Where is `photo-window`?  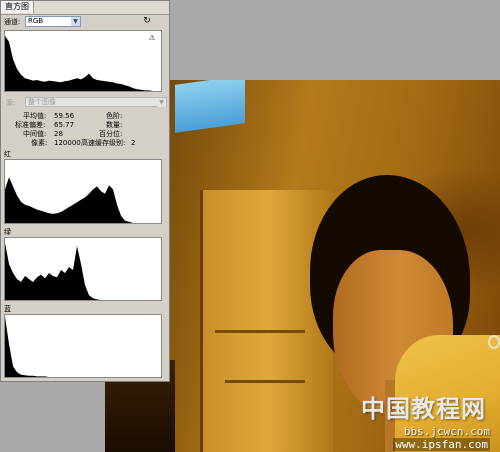
photo-window is located at coordinates (210, 106).